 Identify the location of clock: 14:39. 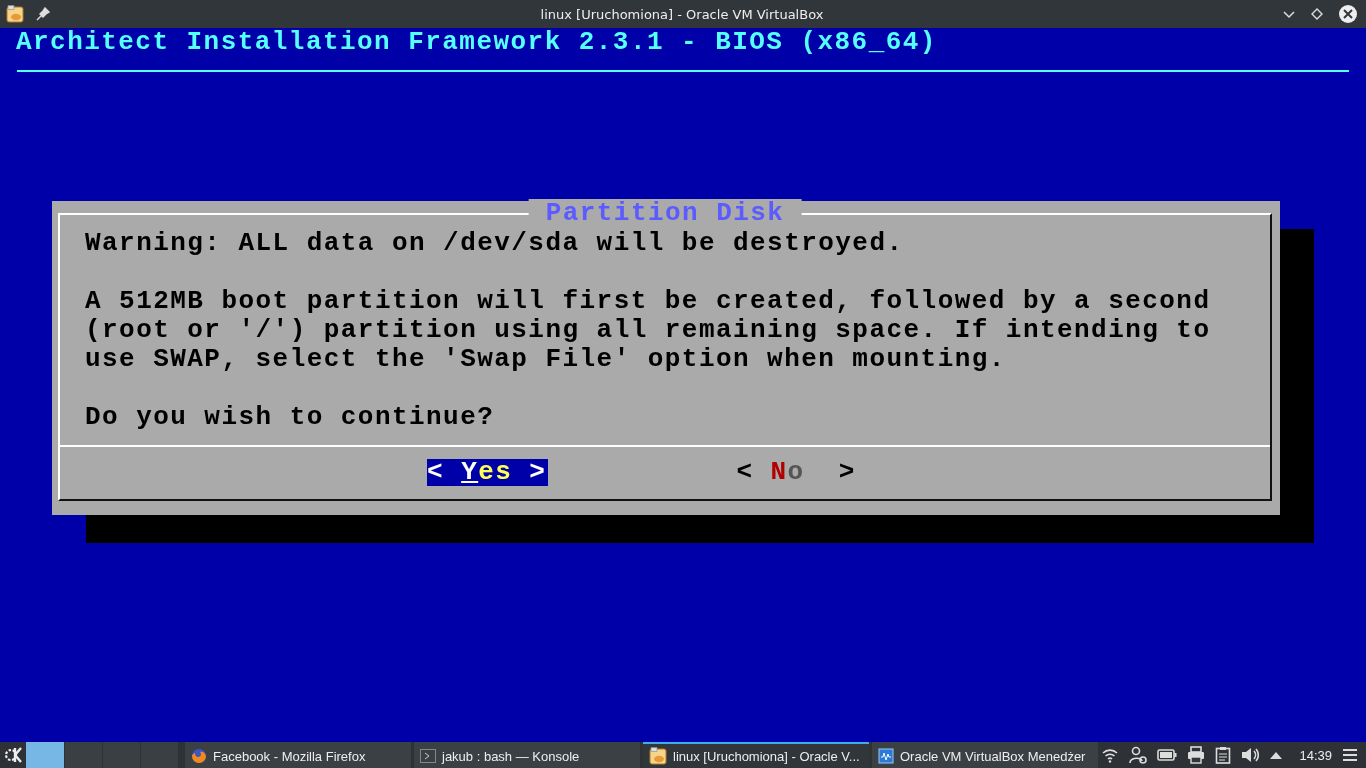
(1315, 755).